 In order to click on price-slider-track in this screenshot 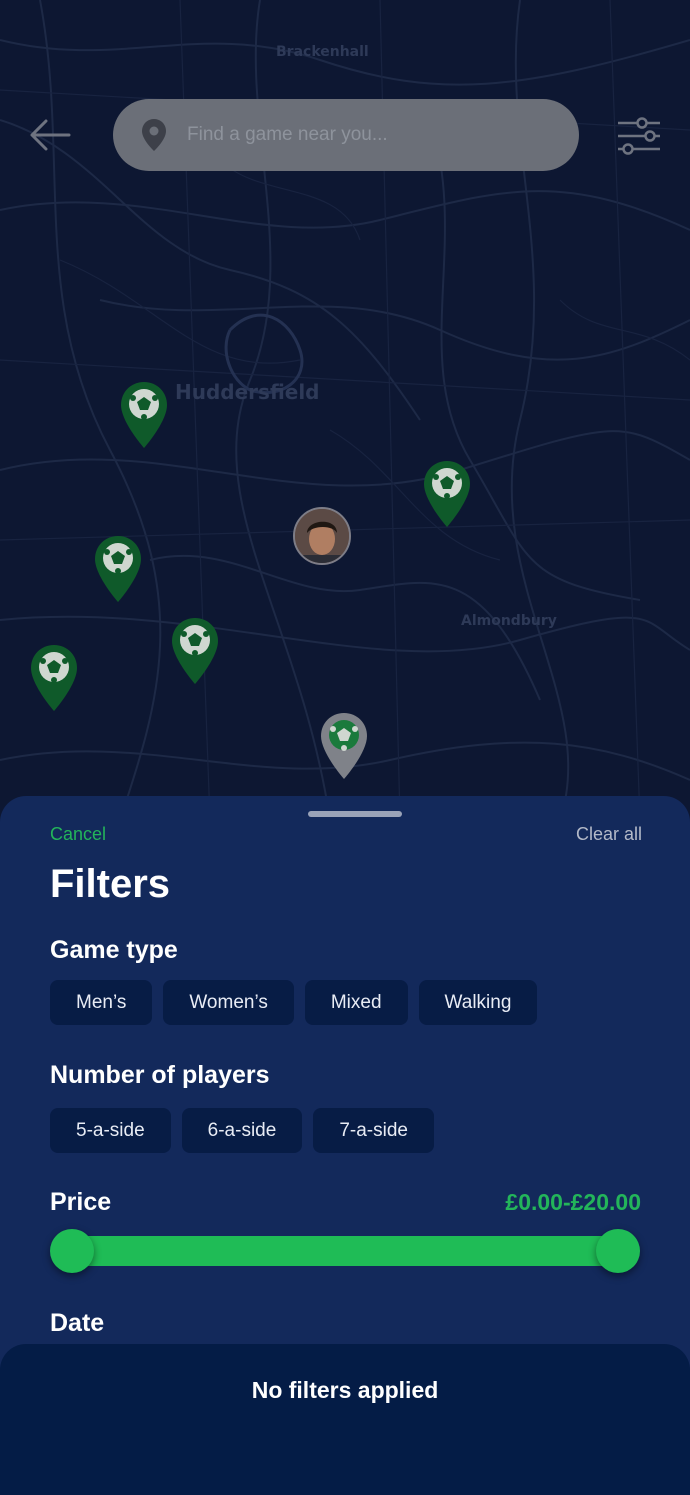, I will do `click(345, 1251)`.